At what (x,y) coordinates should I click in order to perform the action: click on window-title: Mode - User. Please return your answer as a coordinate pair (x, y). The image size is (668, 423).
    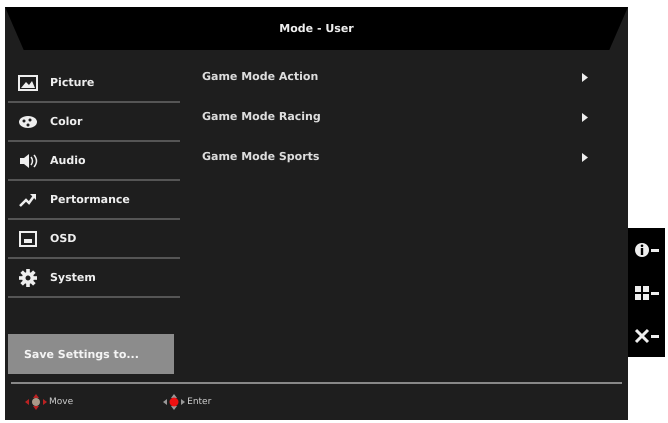
    Looking at the image, I should click on (316, 28).